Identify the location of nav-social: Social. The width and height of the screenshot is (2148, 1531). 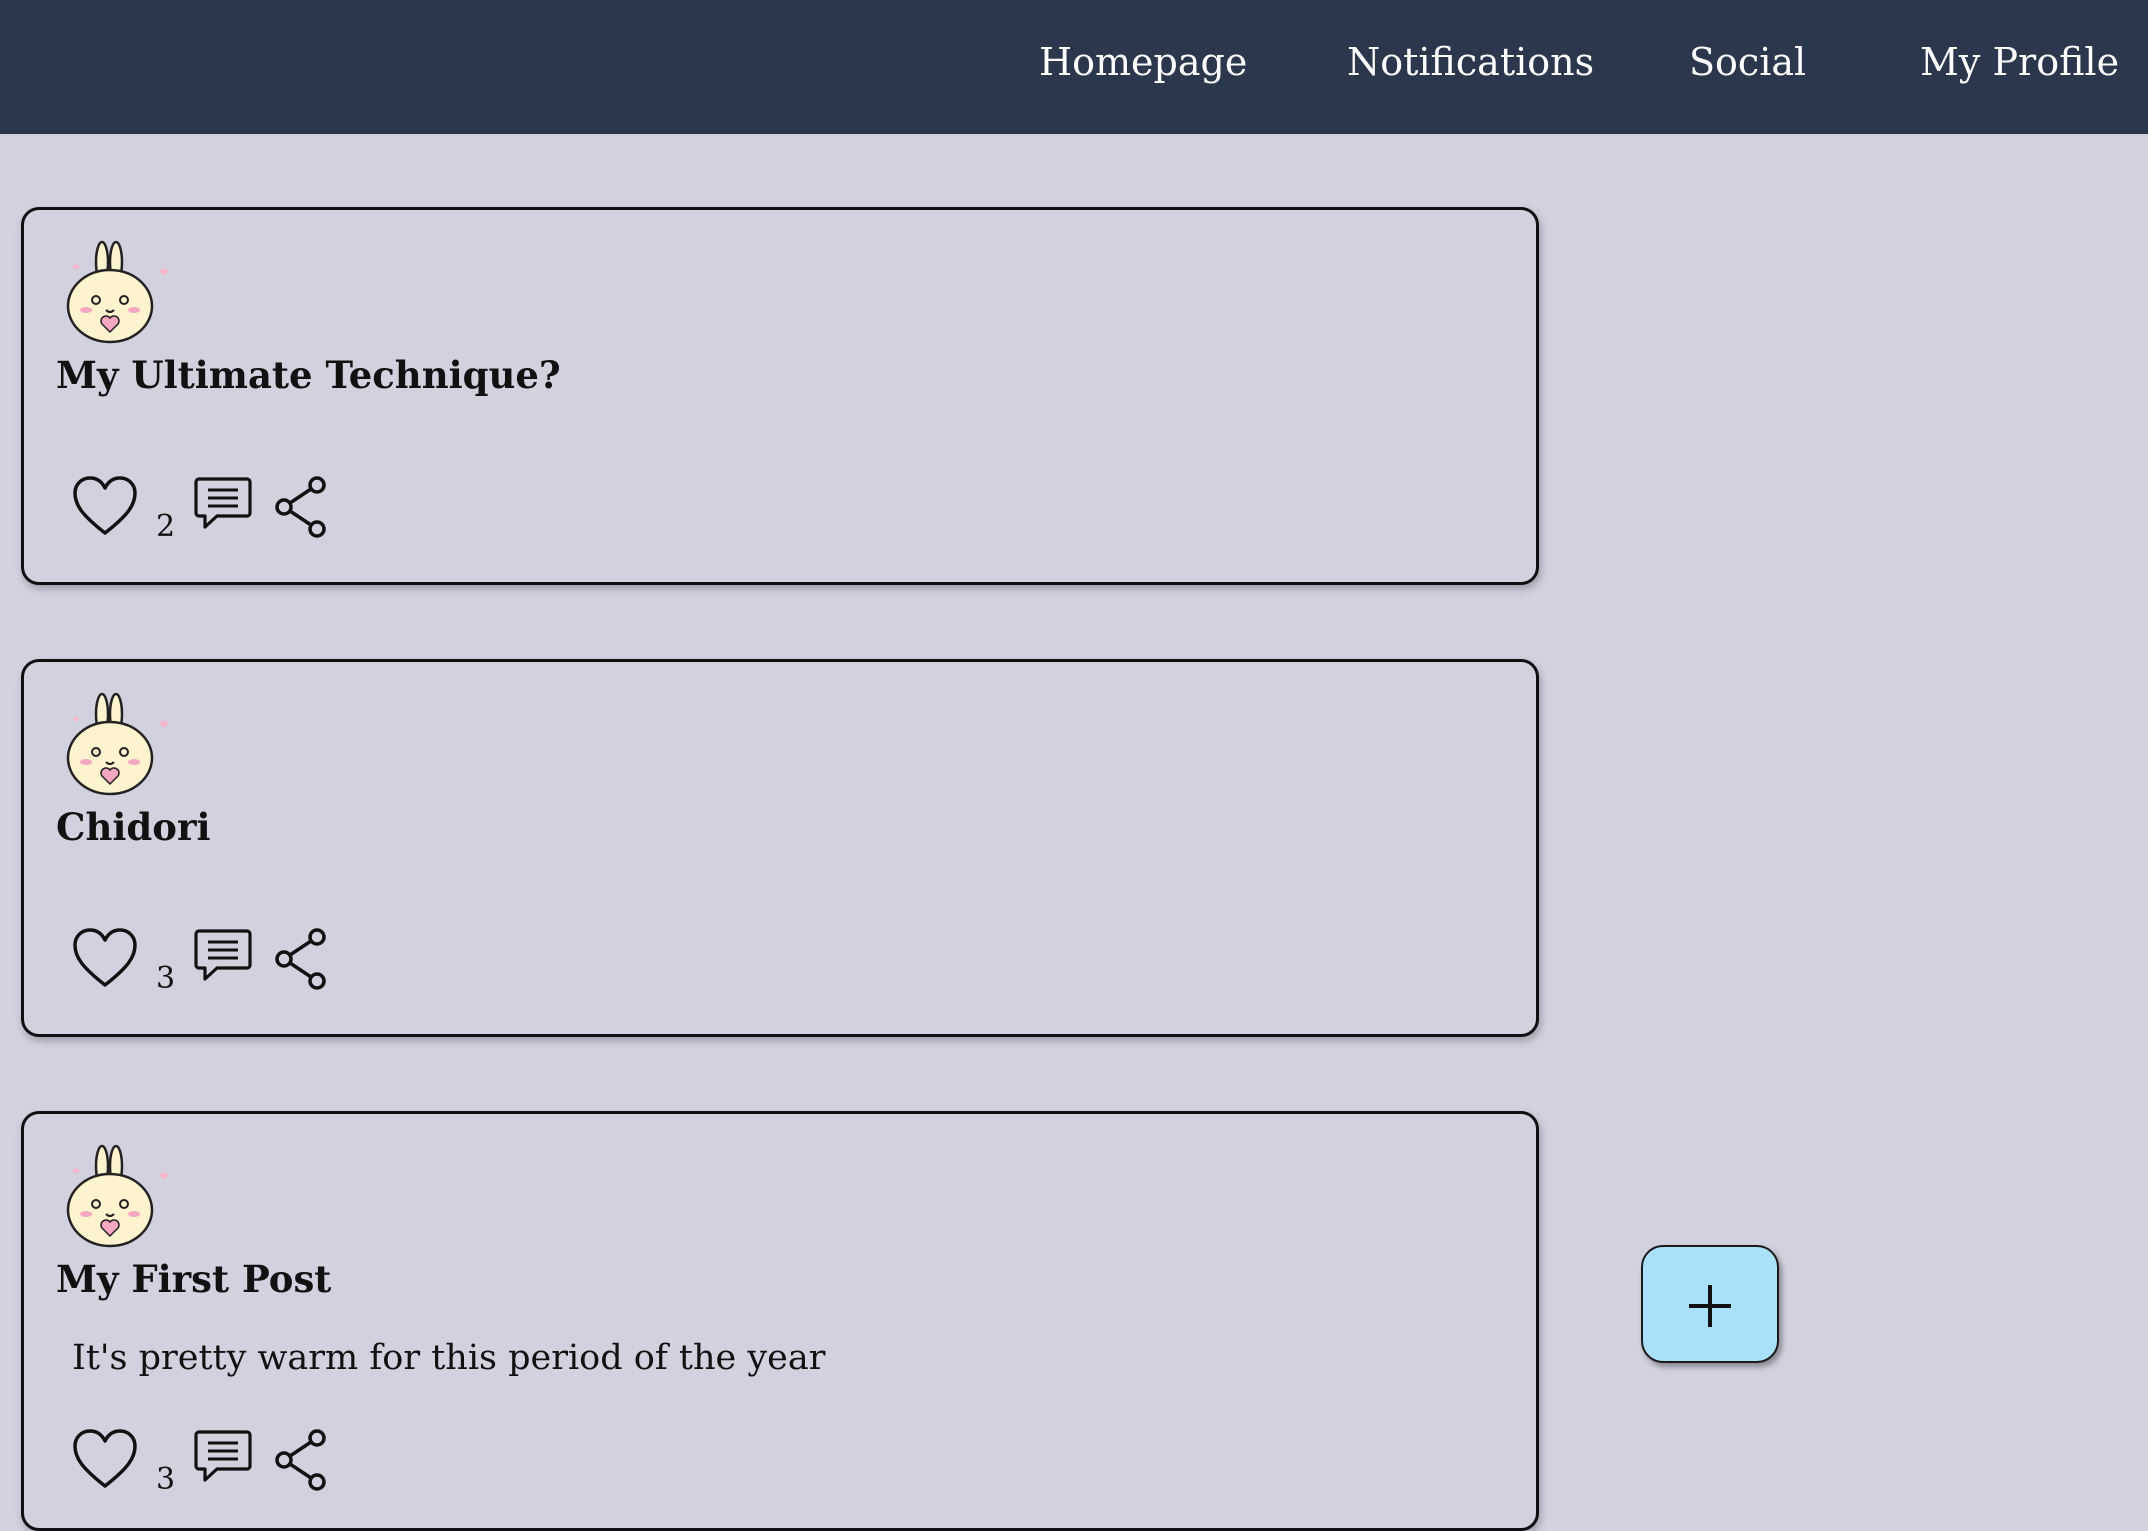
(1747, 62).